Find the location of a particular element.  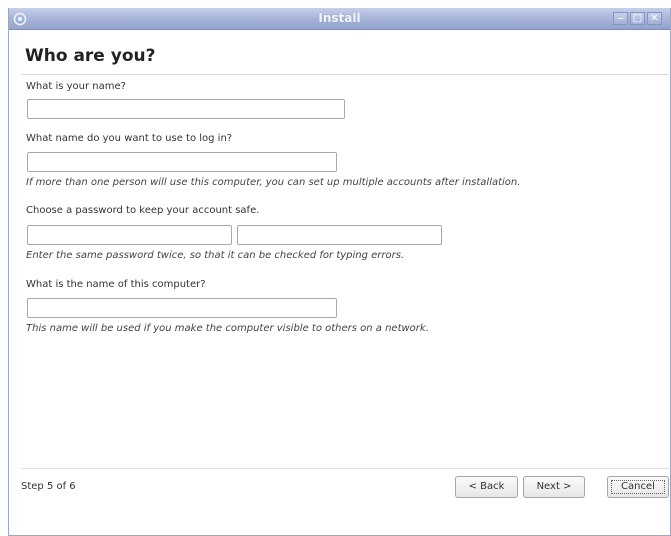

footer-divider is located at coordinates (345, 468).